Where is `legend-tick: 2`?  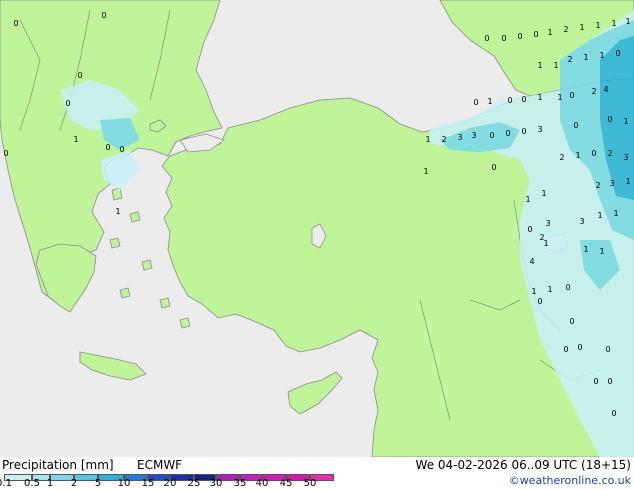
legend-tick: 2 is located at coordinates (74, 483).